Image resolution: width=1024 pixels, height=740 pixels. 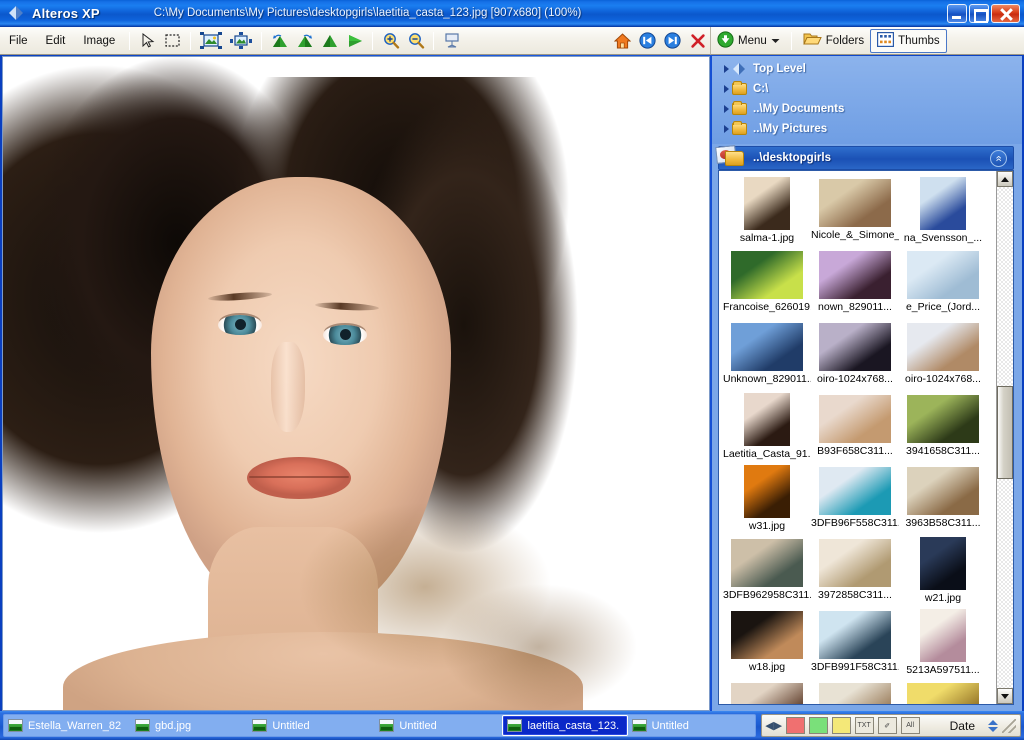 I want to click on rotate-left-tool-icon, so click(x=279, y=41).